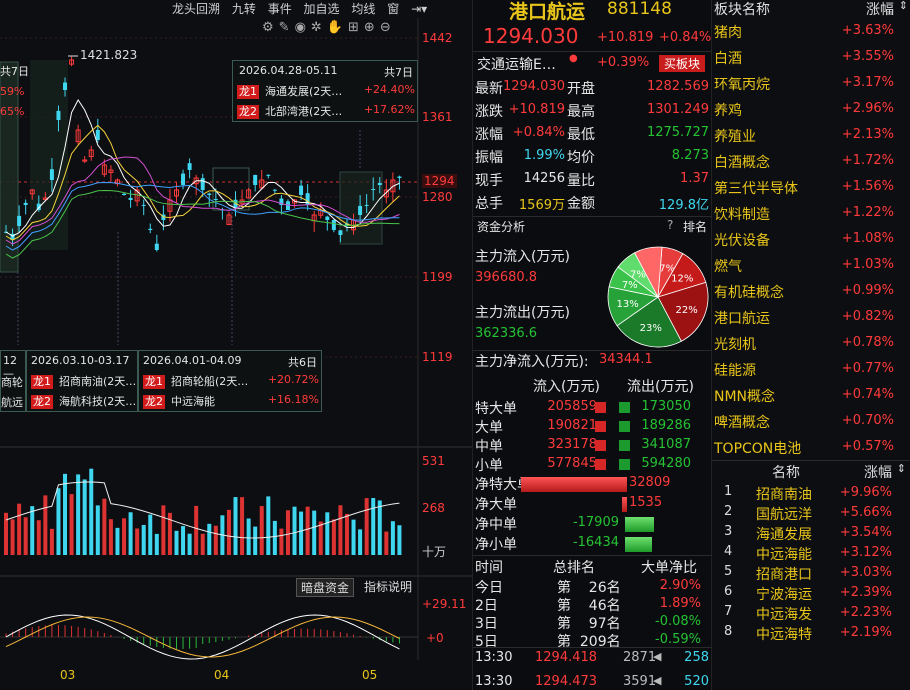  I want to click on stock-name: 海通发展, so click(784, 534).